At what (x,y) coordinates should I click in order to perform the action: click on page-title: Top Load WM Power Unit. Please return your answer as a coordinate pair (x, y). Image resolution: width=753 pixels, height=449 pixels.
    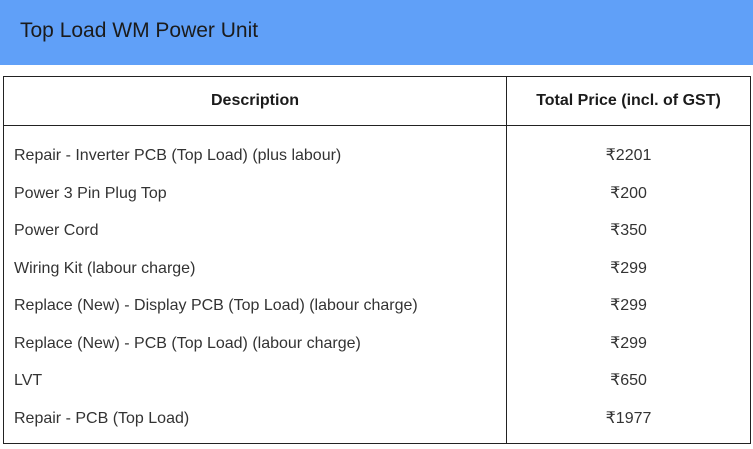
    Looking at the image, I should click on (139, 30).